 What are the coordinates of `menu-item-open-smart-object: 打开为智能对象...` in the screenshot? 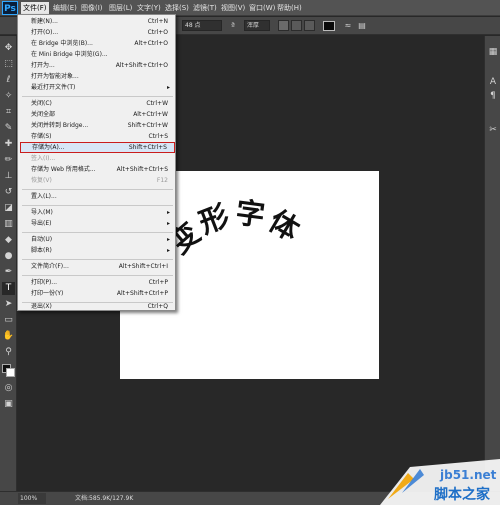 It's located at (97, 77).